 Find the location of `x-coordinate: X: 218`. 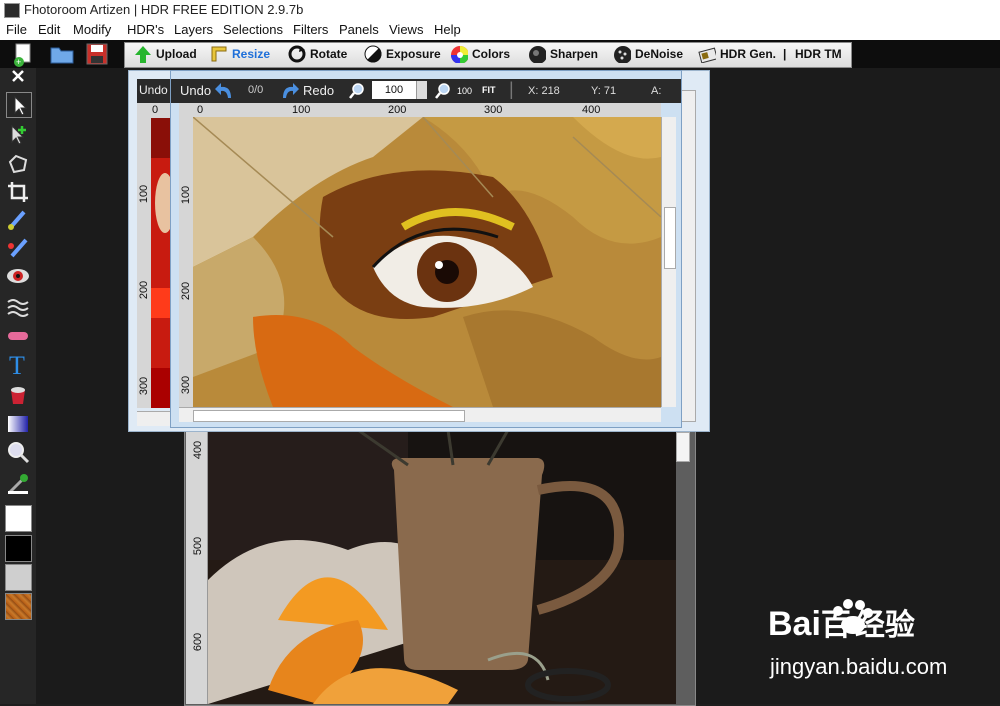

x-coordinate: X: 218 is located at coordinates (544, 91).